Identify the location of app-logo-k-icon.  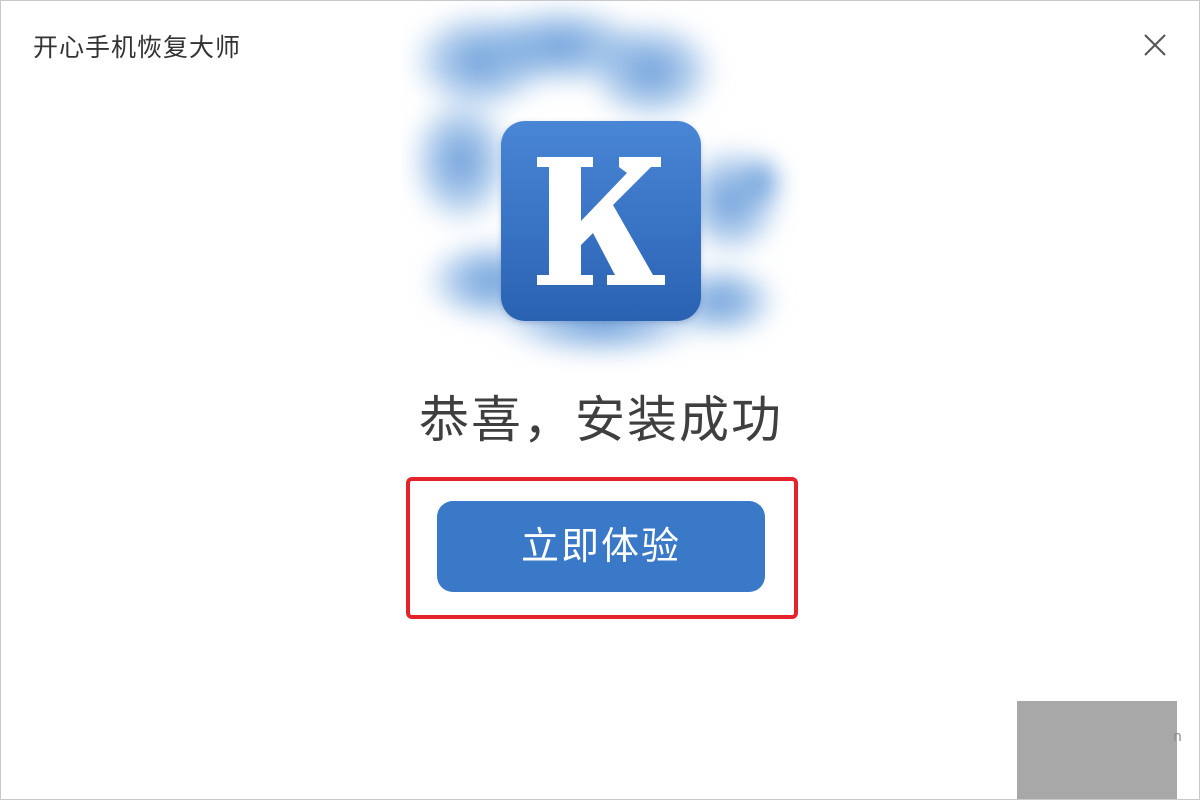
(601, 221).